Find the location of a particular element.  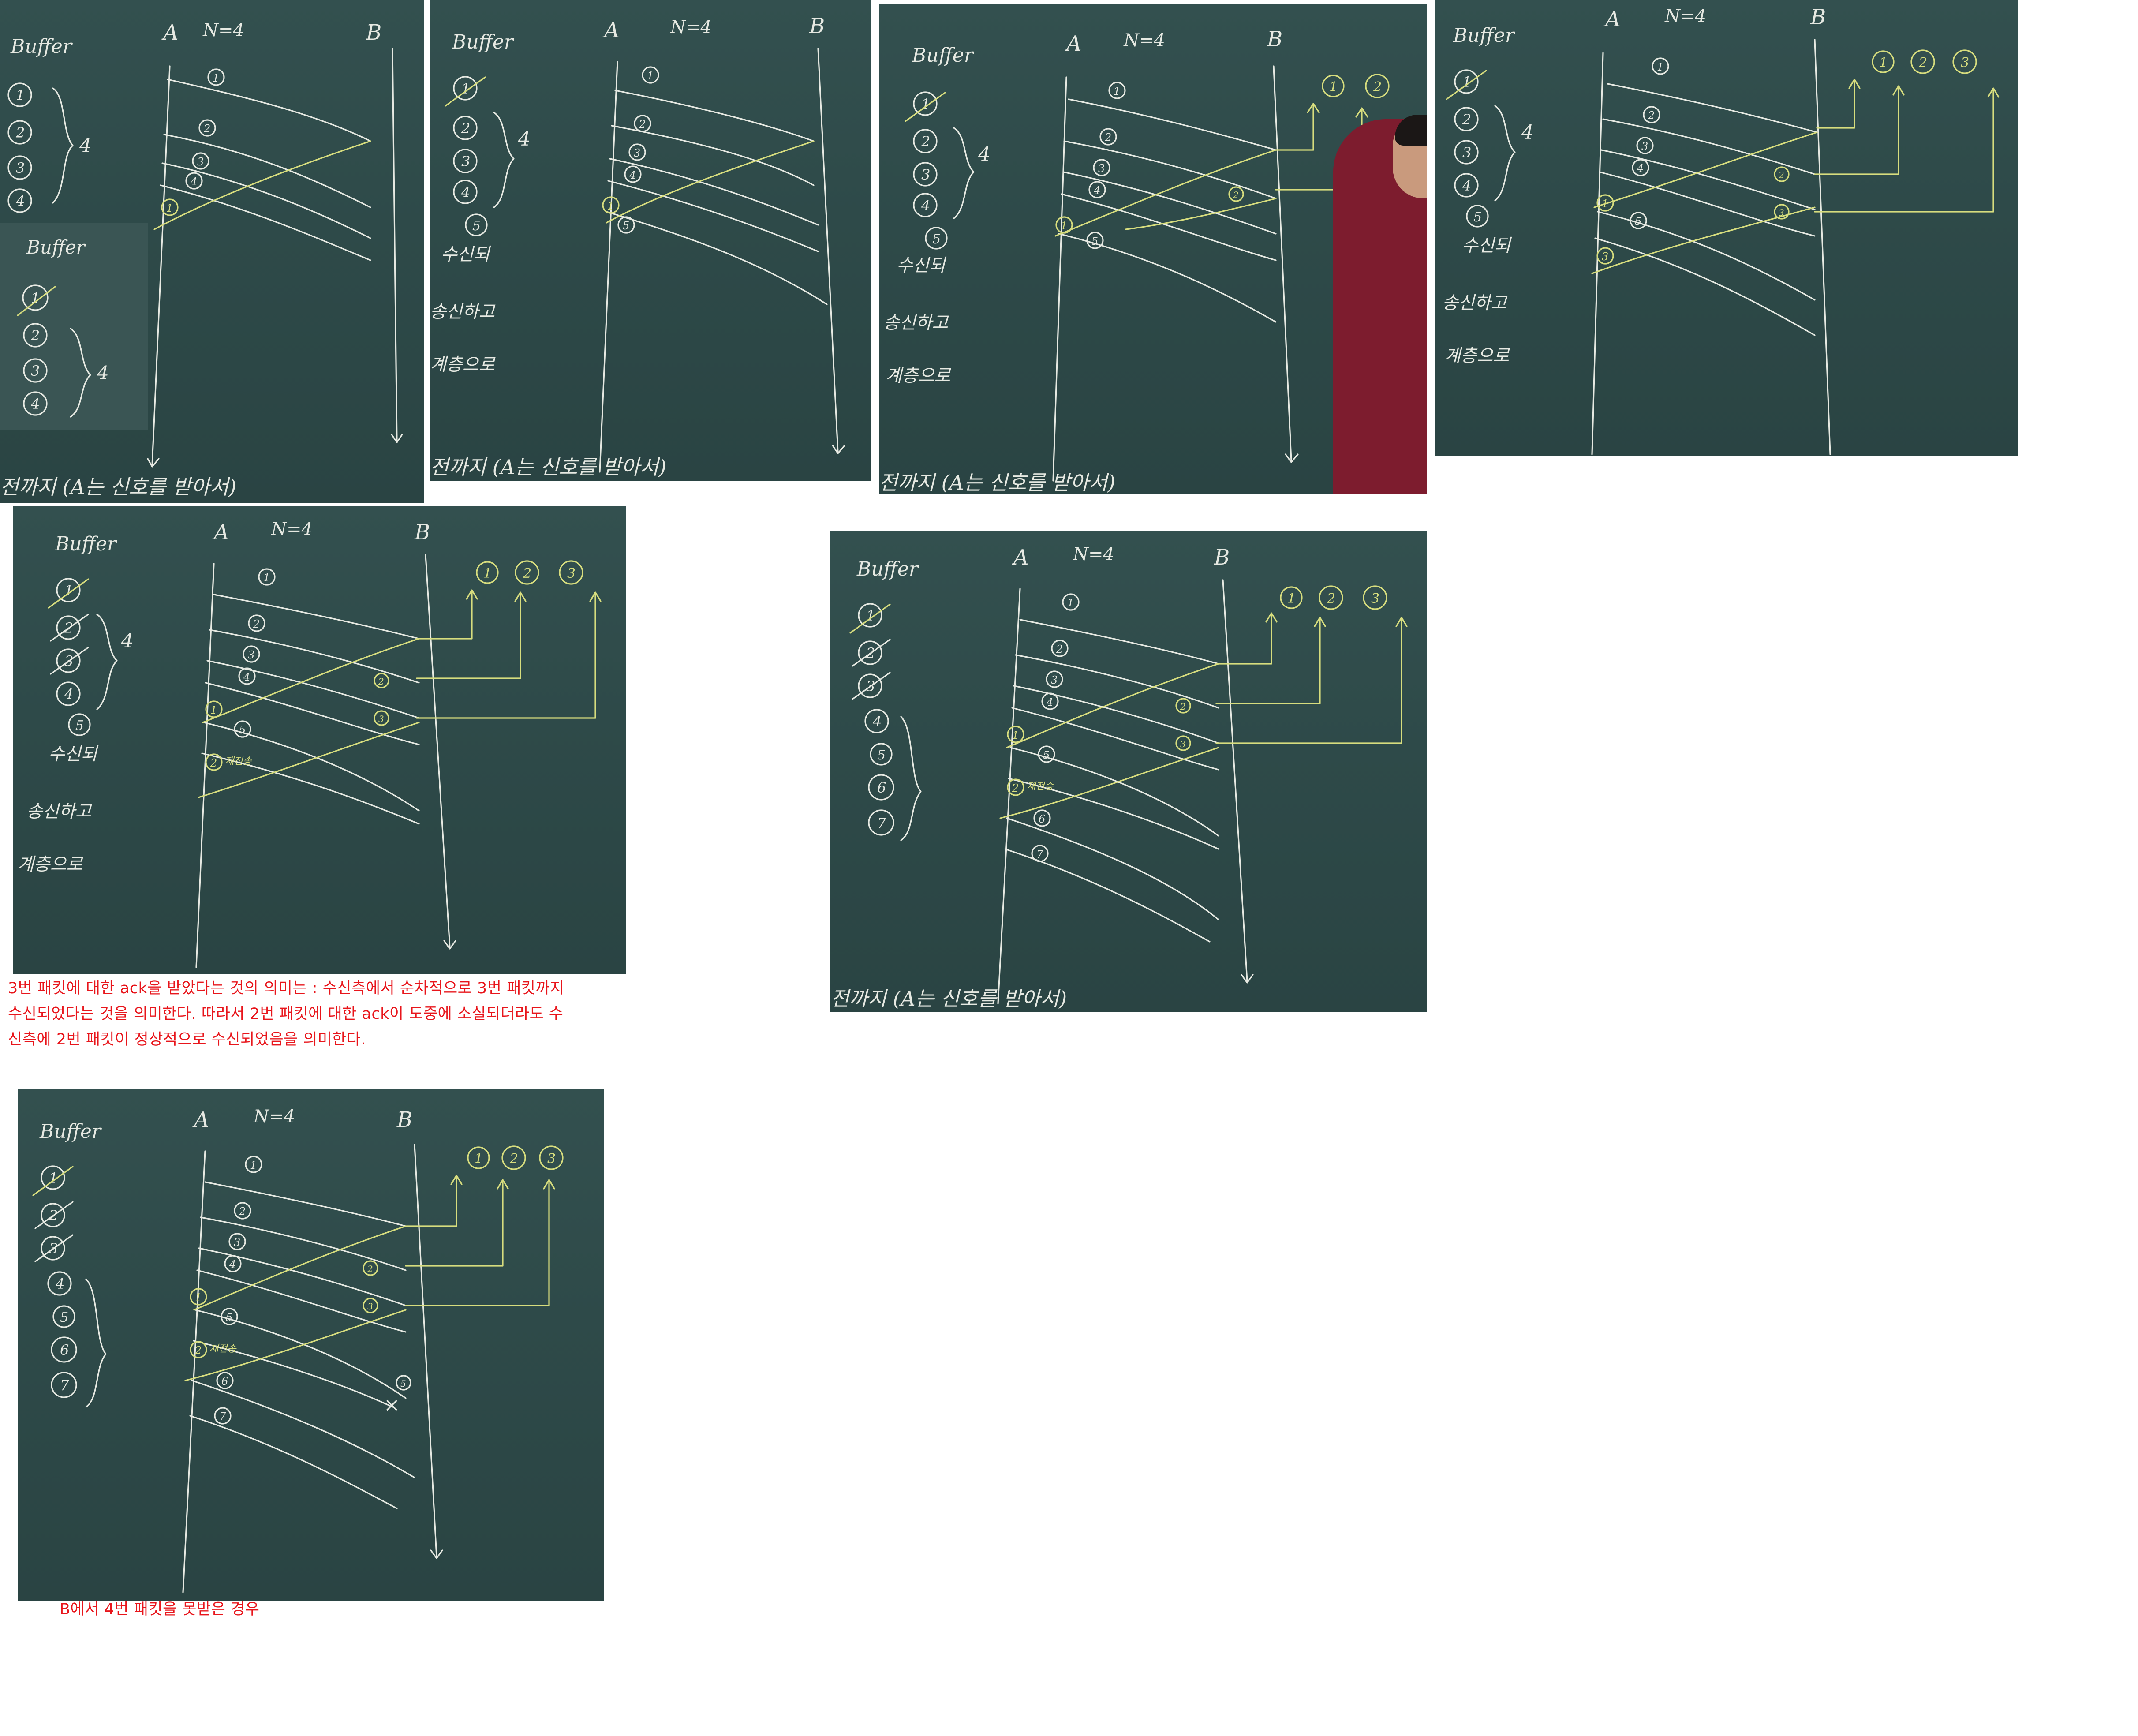

window-size-label: N=4 is located at coordinates (223, 30).